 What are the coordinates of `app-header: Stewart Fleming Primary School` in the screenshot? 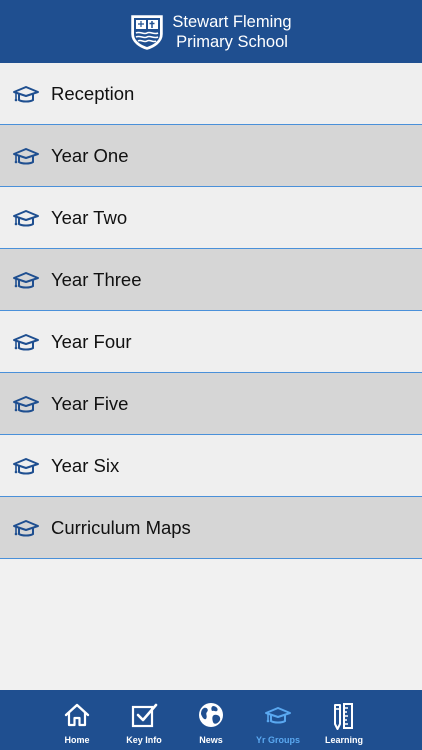 It's located at (211, 31).